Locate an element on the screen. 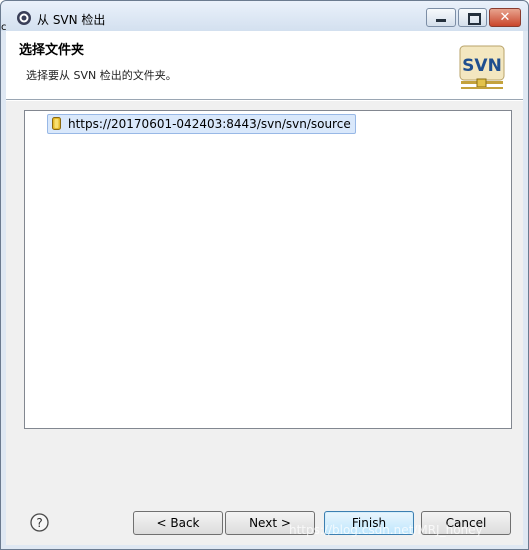 Image resolution: width=529 pixels, height=550 pixels. page-title: 选择文件夹 is located at coordinates (52, 50).